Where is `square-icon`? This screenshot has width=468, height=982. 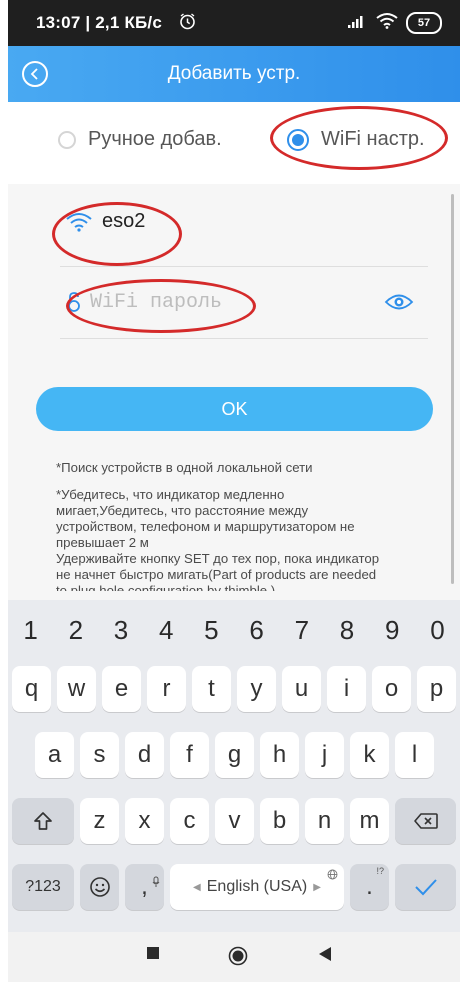
square-icon is located at coordinates (153, 953).